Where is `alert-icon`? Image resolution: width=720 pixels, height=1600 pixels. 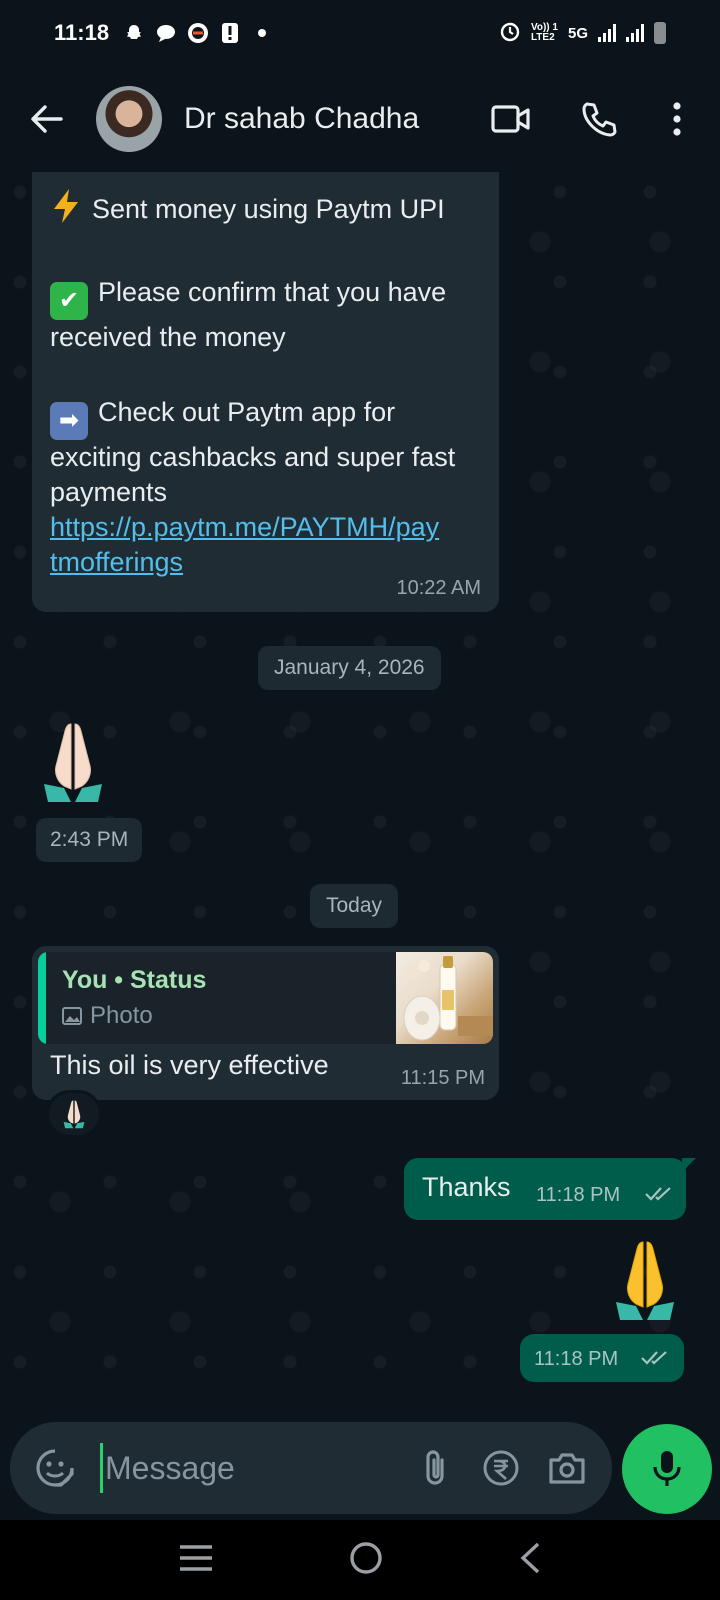
alert-icon is located at coordinates (230, 33).